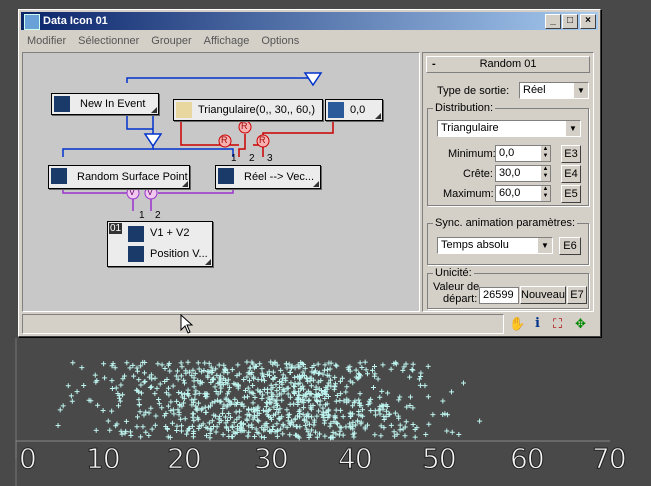  I want to click on rollout-header: - Random 01, so click(508, 64).